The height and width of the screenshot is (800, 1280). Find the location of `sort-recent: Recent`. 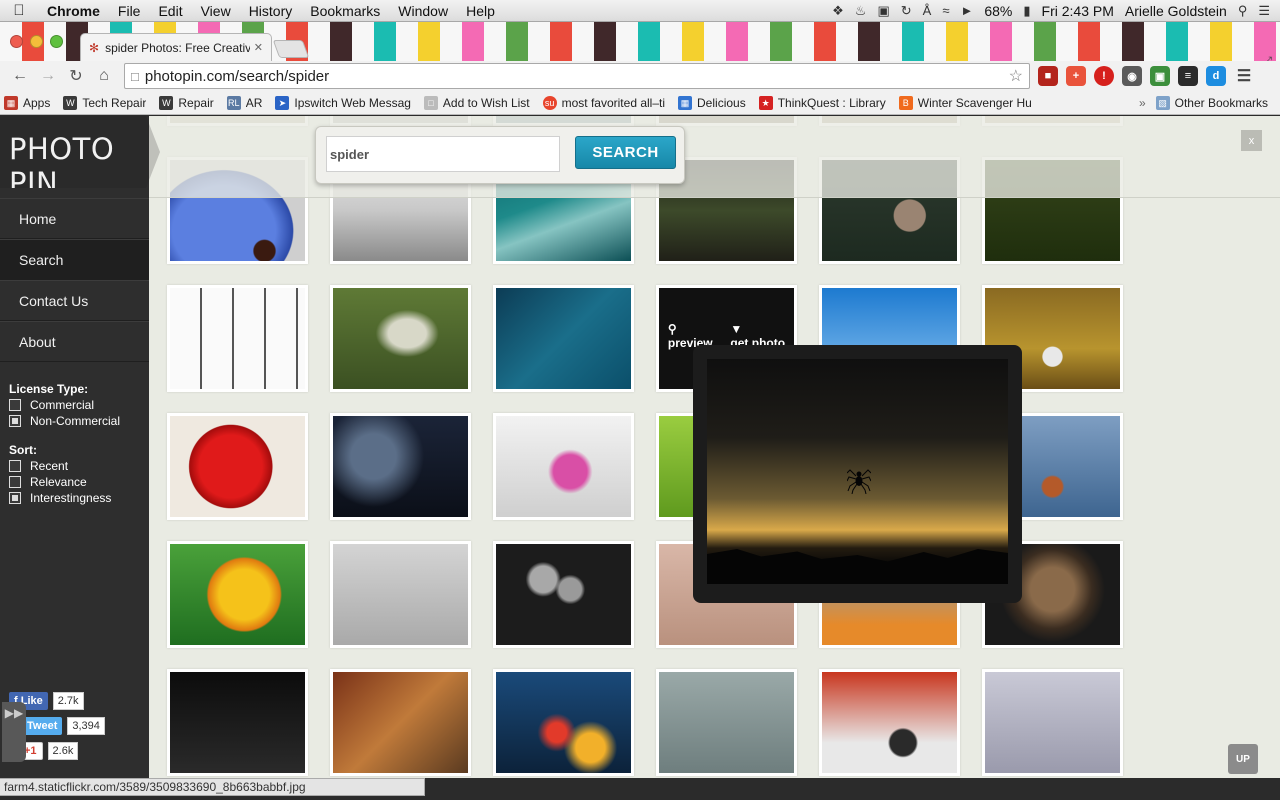

sort-recent: Recent is located at coordinates (64, 466).